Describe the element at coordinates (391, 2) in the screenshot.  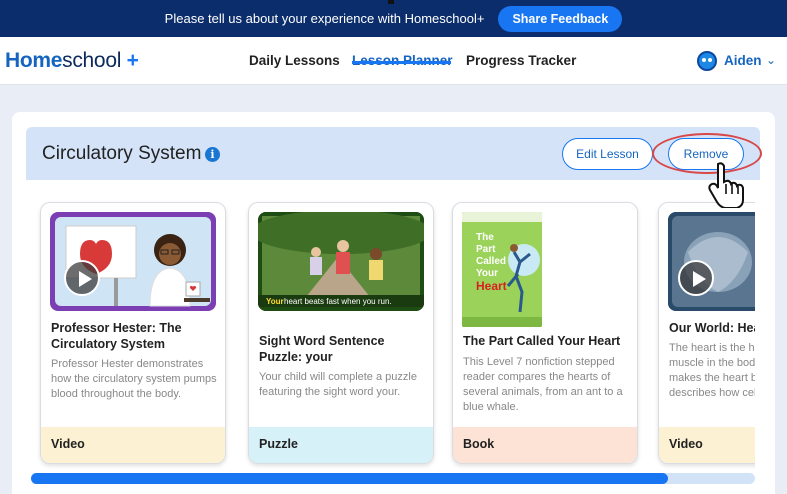
I see `camera-notch` at that location.